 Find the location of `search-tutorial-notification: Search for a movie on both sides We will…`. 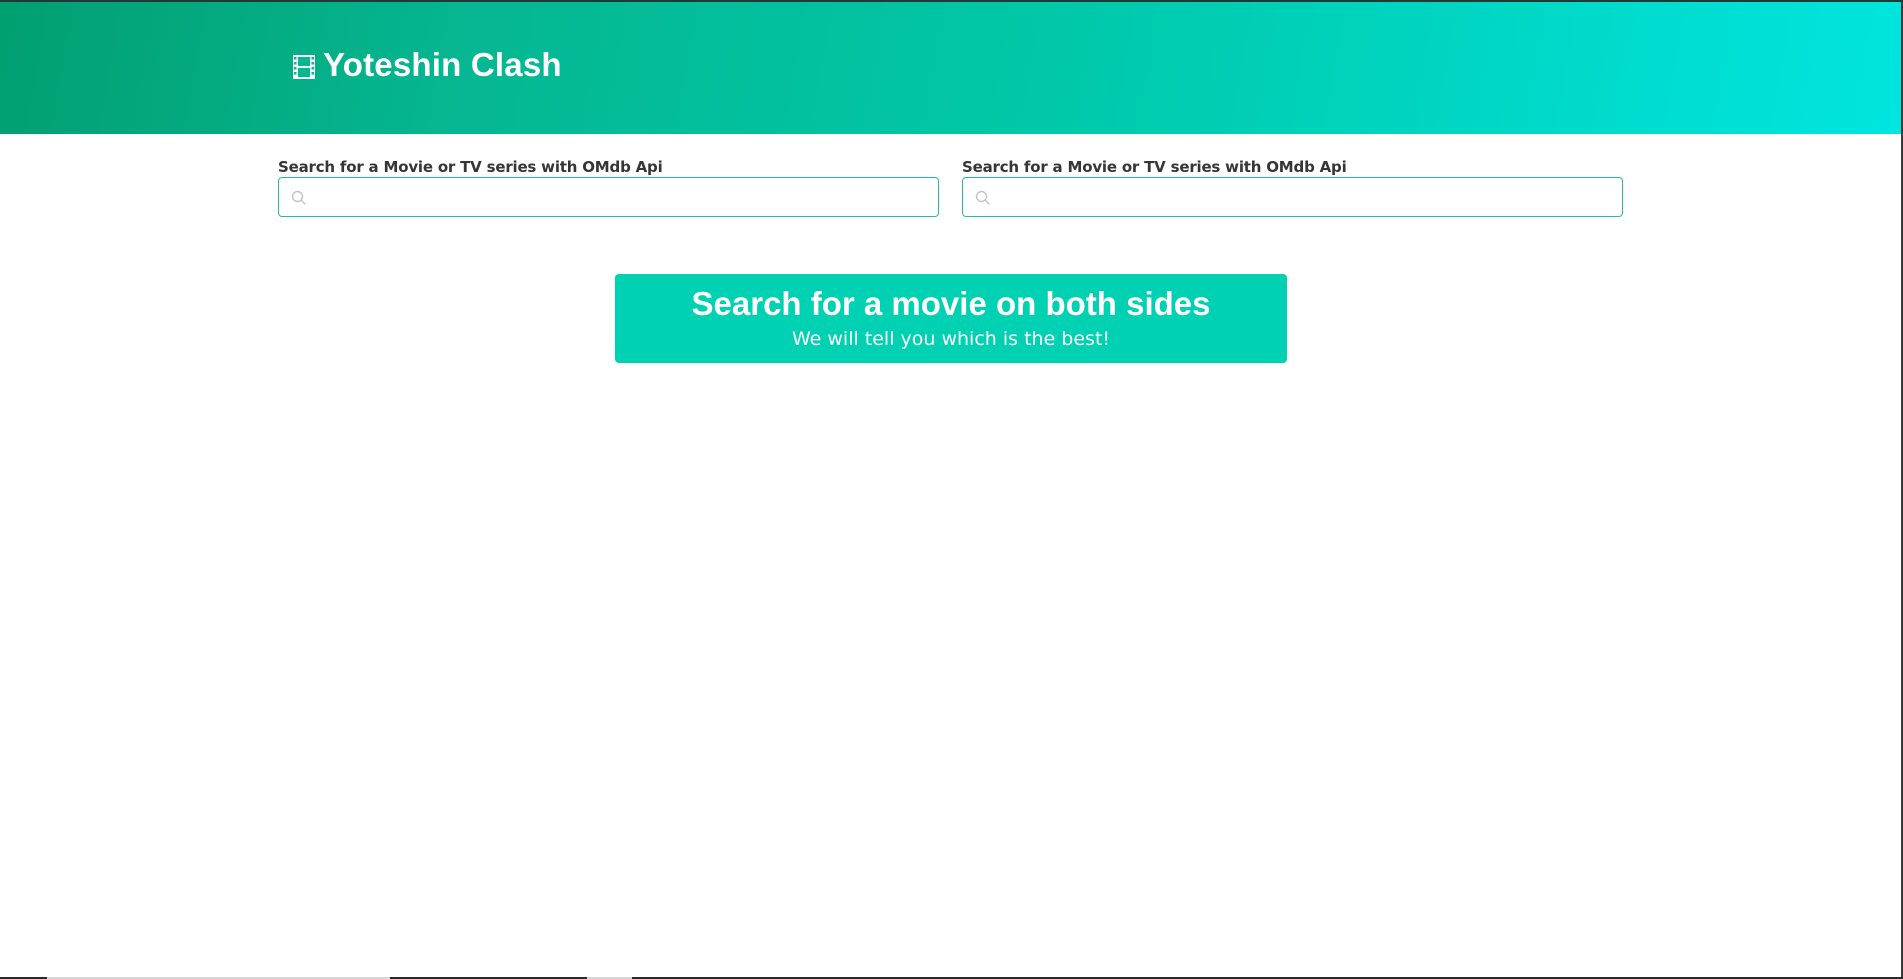

search-tutorial-notification: Search for a movie on both sides We will… is located at coordinates (951, 318).